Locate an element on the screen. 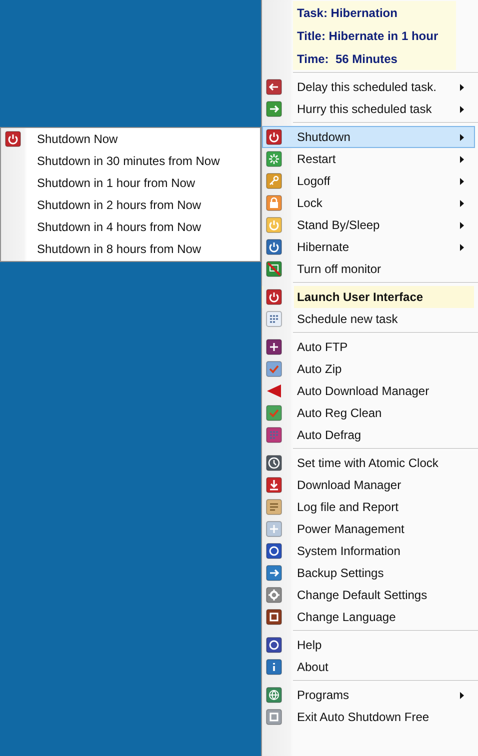  task-info: Title: Hibernate in 1 hour is located at coordinates (374, 35).